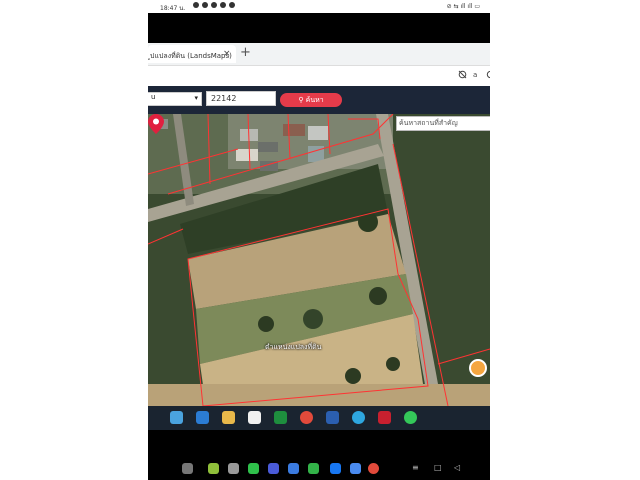 The image size is (640, 480). What do you see at coordinates (241, 98) in the screenshot?
I see `parcel-number-input: 22142` at bounding box center [241, 98].